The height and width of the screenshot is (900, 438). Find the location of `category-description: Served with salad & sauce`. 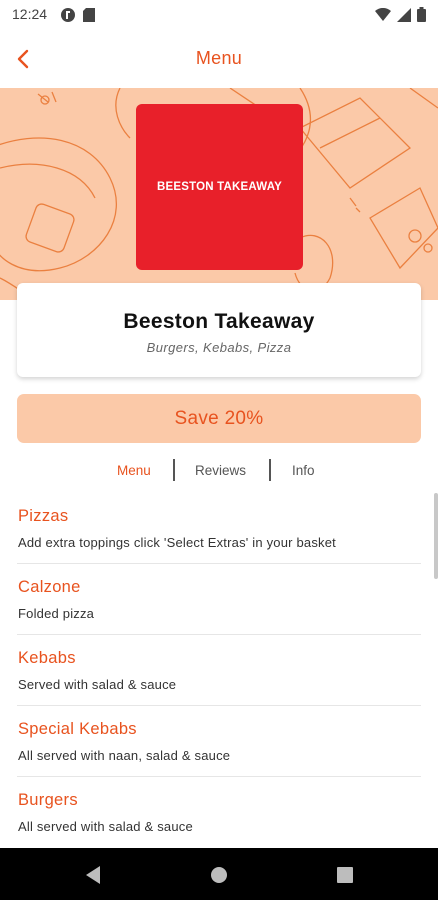

category-description: Served with salad & sauce is located at coordinates (97, 684).